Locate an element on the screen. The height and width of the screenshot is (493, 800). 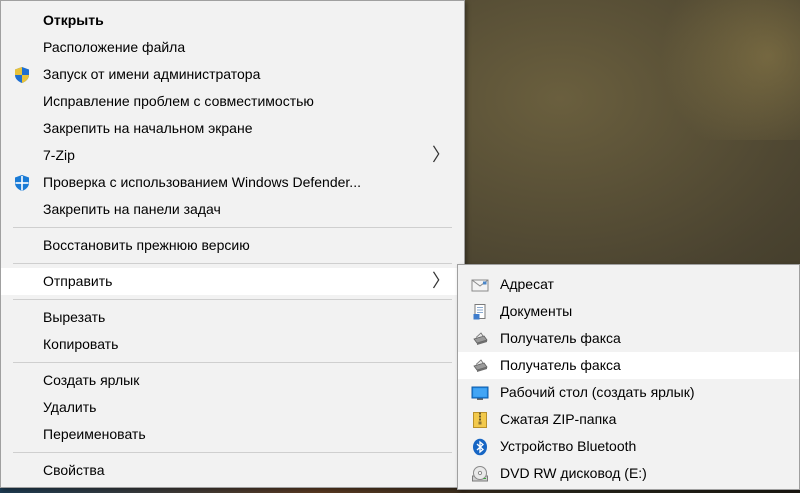
sendto-zip-folder: Сжатая ZIP-папка is located at coordinates (628, 419).